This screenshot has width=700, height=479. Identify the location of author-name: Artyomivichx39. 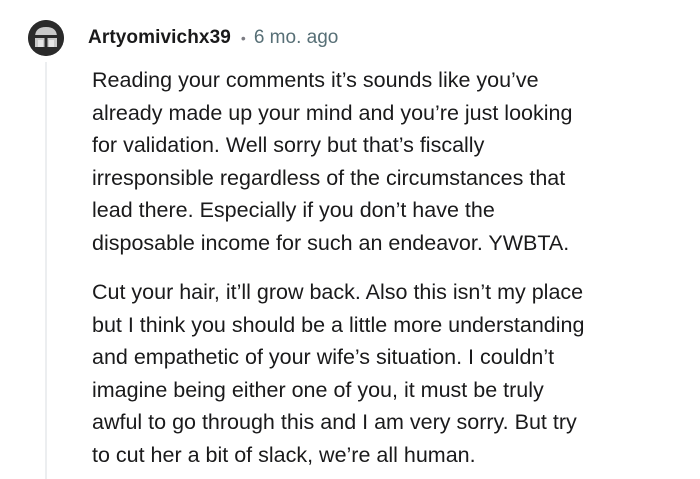
(159, 38).